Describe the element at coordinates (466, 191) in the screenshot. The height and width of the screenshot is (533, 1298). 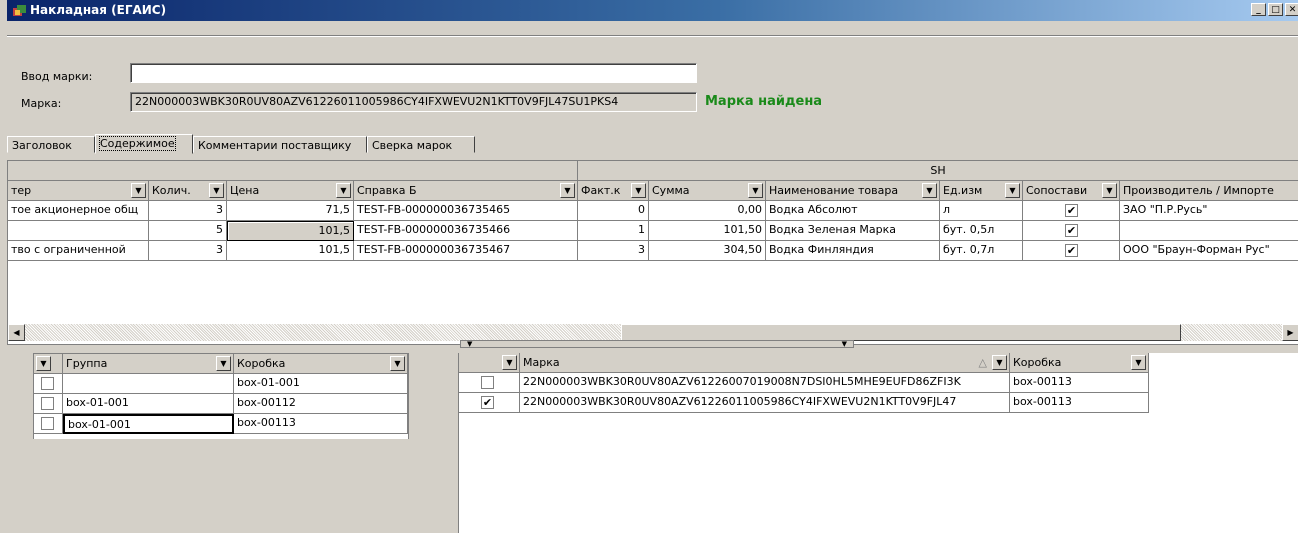
I see `col-reference-b: Справка Б ▼` at that location.